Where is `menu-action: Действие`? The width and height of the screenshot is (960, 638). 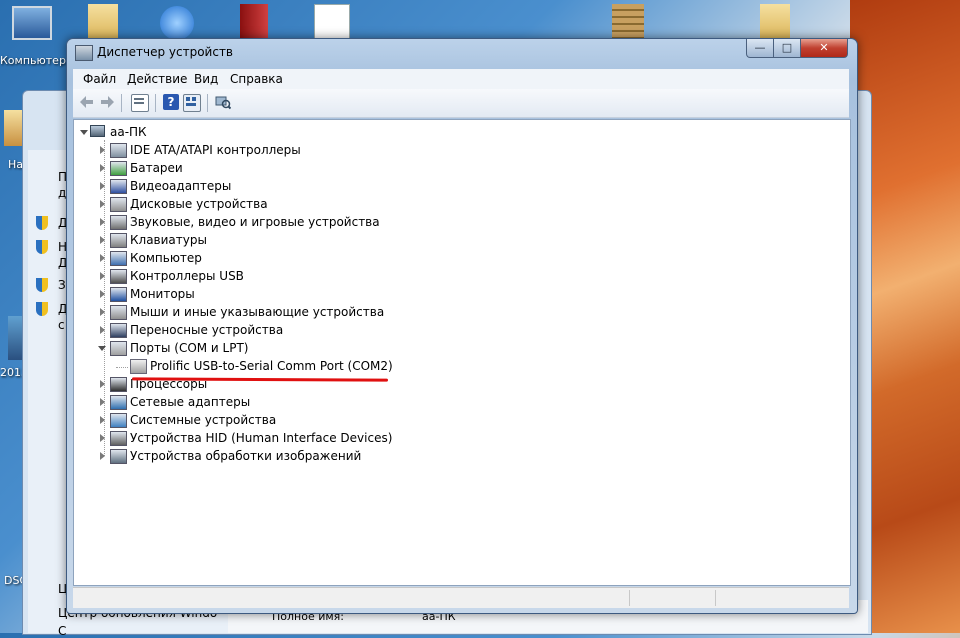 menu-action: Действие is located at coordinates (157, 79).